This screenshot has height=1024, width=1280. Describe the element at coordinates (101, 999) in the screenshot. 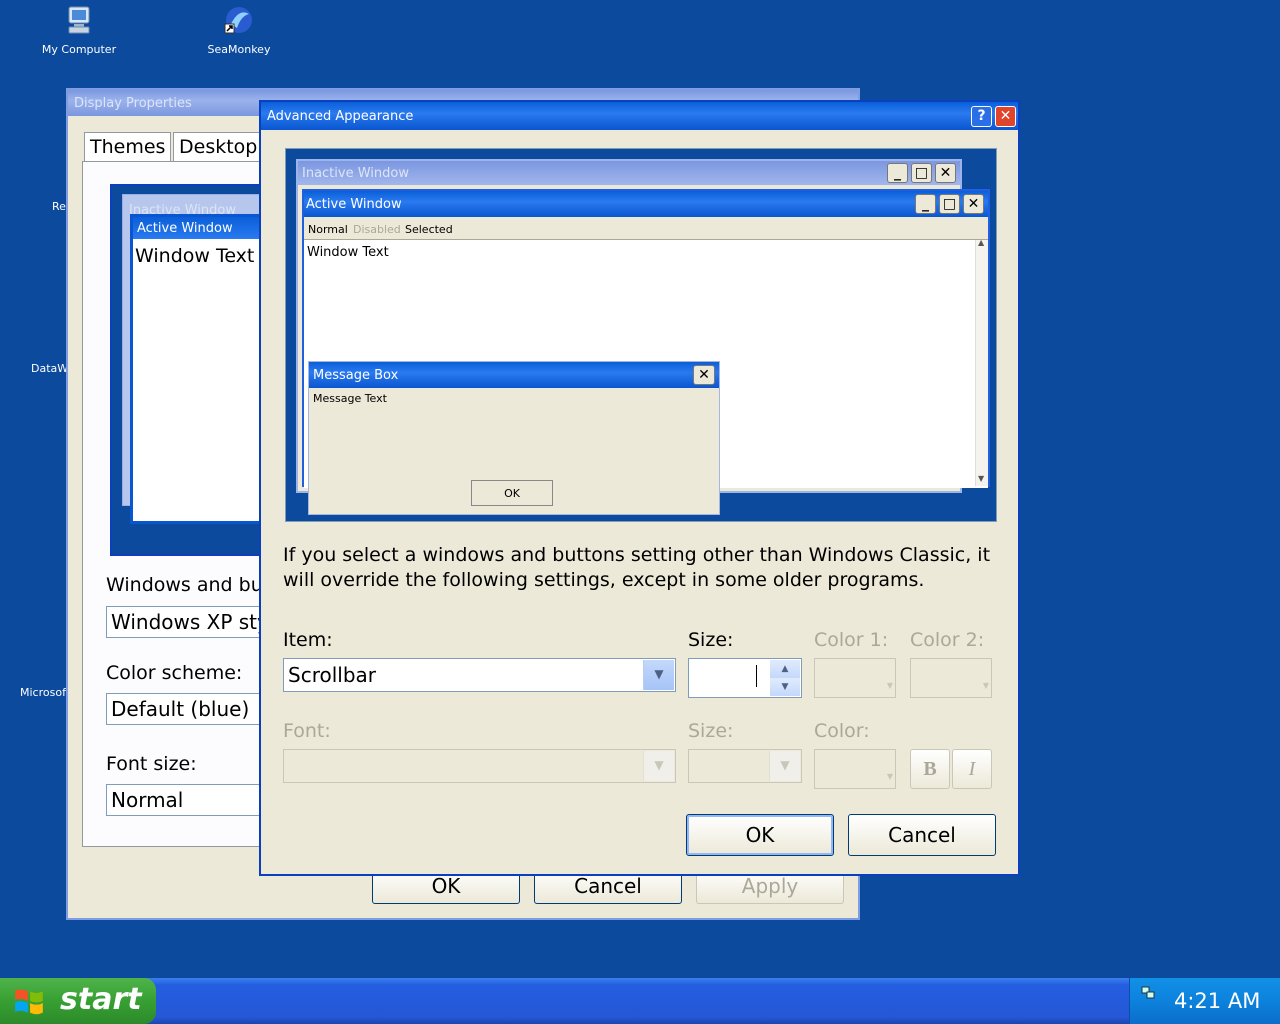

I see `start-label: start` at that location.